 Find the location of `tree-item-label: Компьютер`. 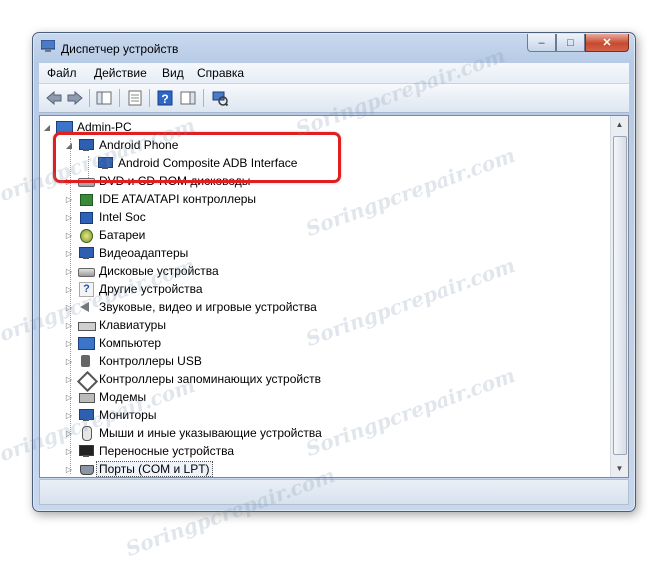

tree-item-label: Компьютер is located at coordinates (130, 343).